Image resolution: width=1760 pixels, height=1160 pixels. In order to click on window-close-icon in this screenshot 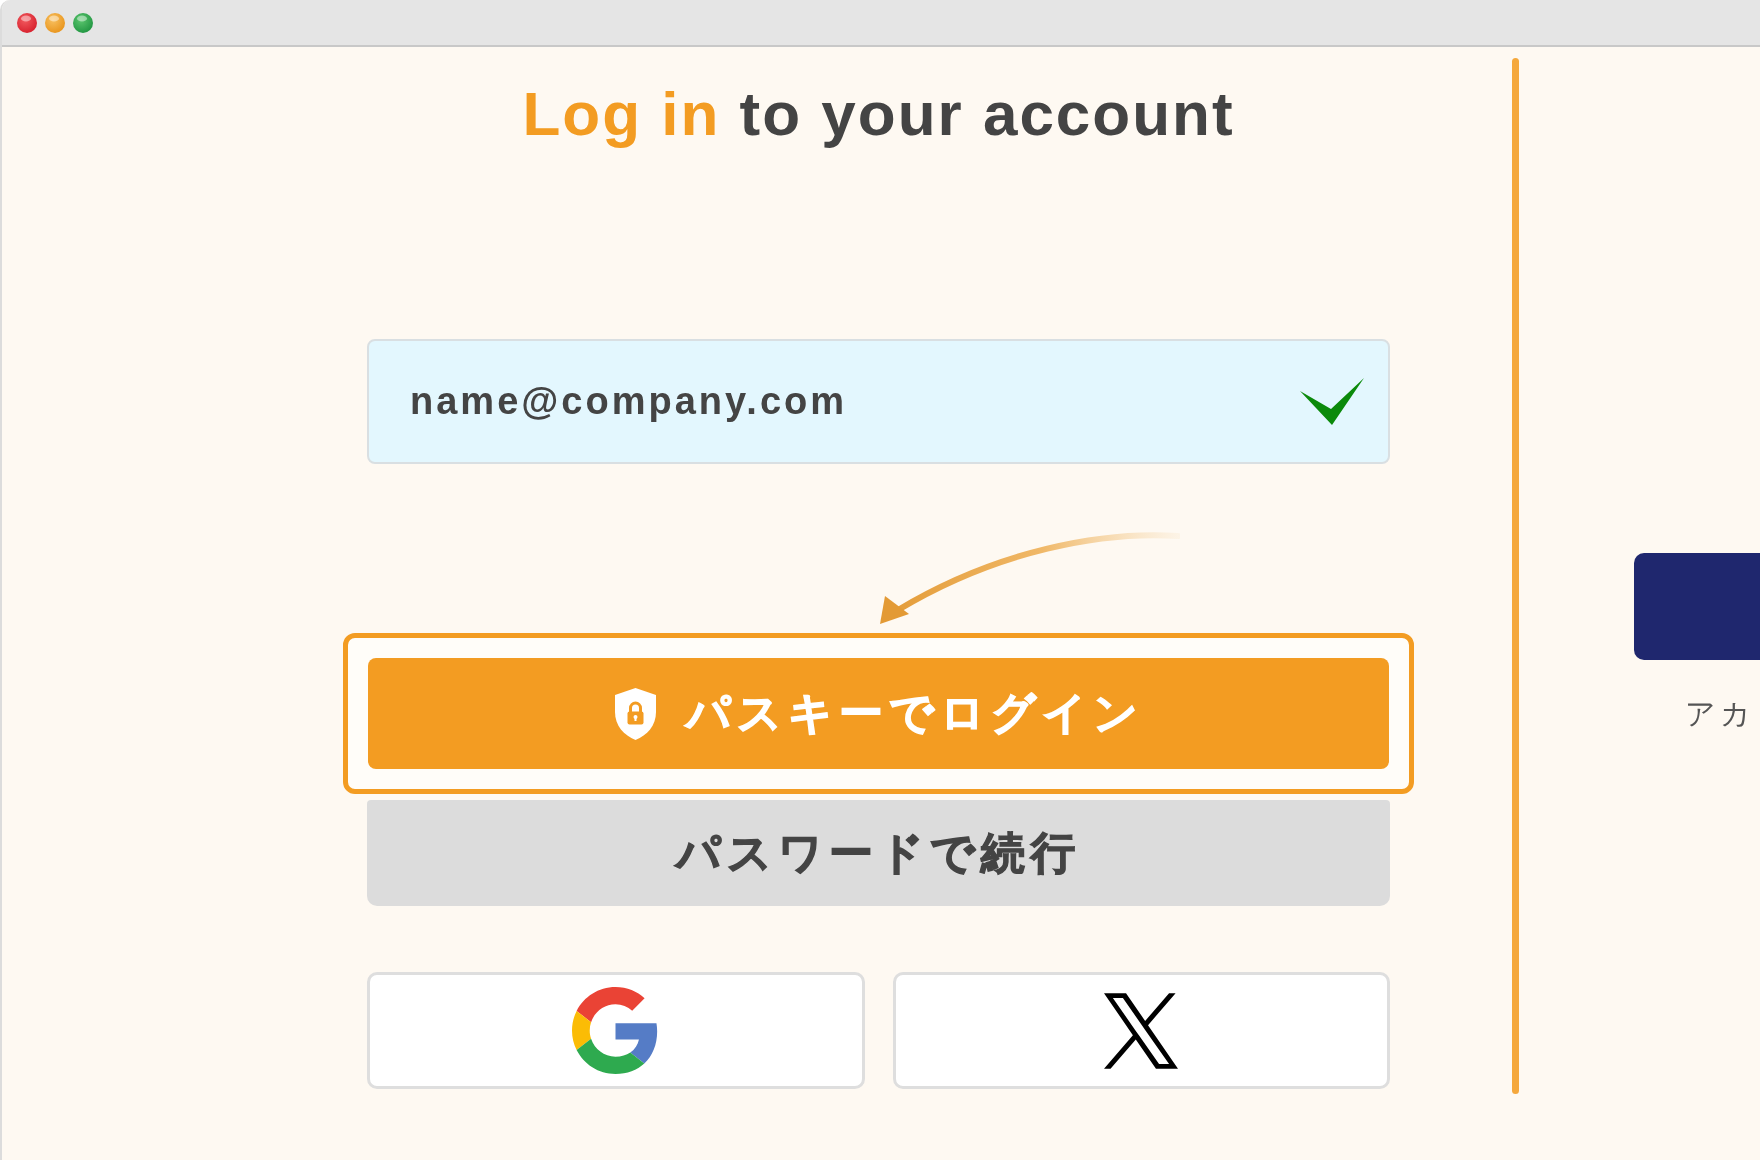, I will do `click(27, 22)`.